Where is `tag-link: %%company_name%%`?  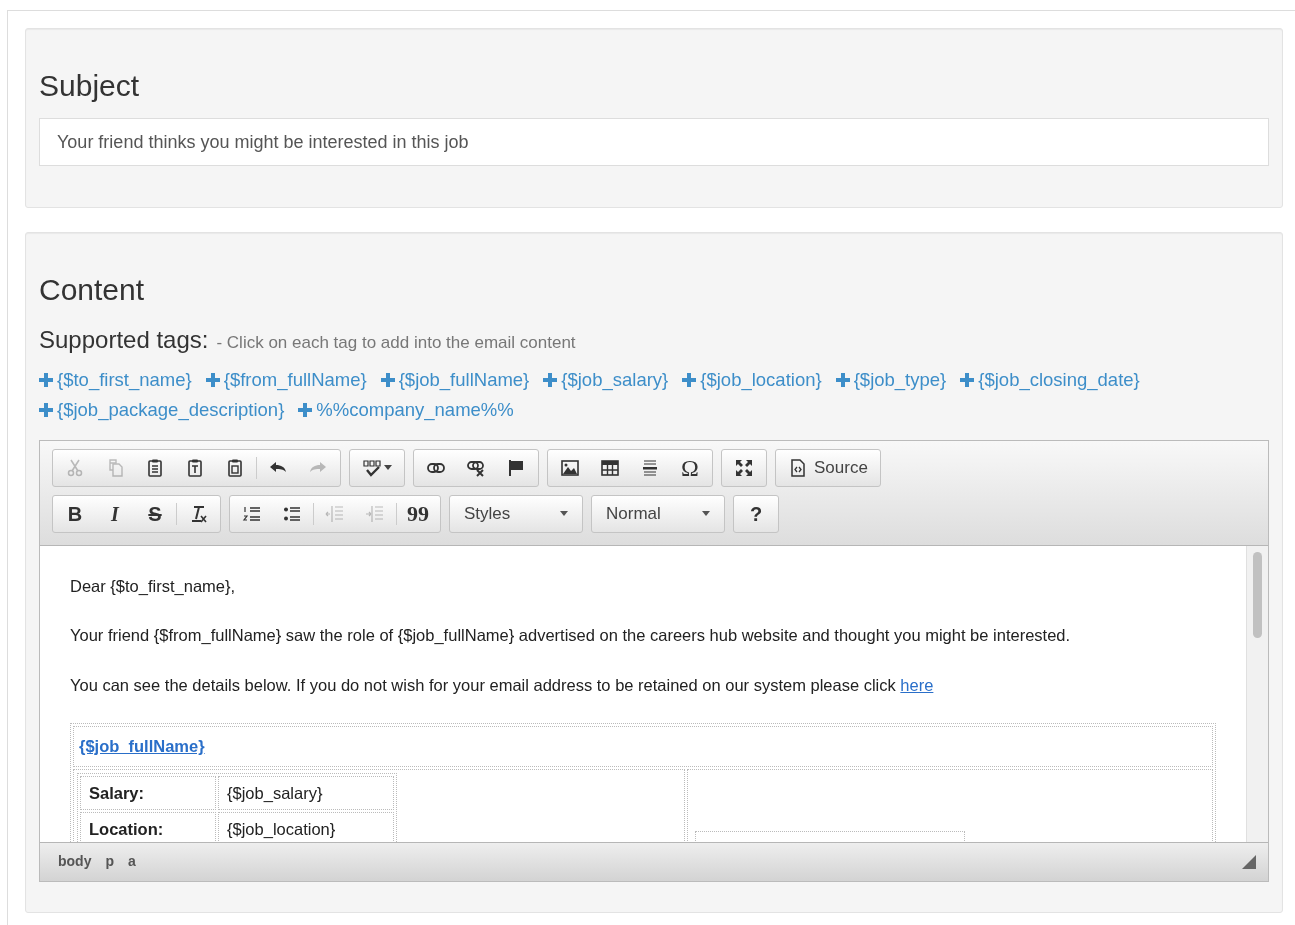 tag-link: %%company_name%% is located at coordinates (406, 409).